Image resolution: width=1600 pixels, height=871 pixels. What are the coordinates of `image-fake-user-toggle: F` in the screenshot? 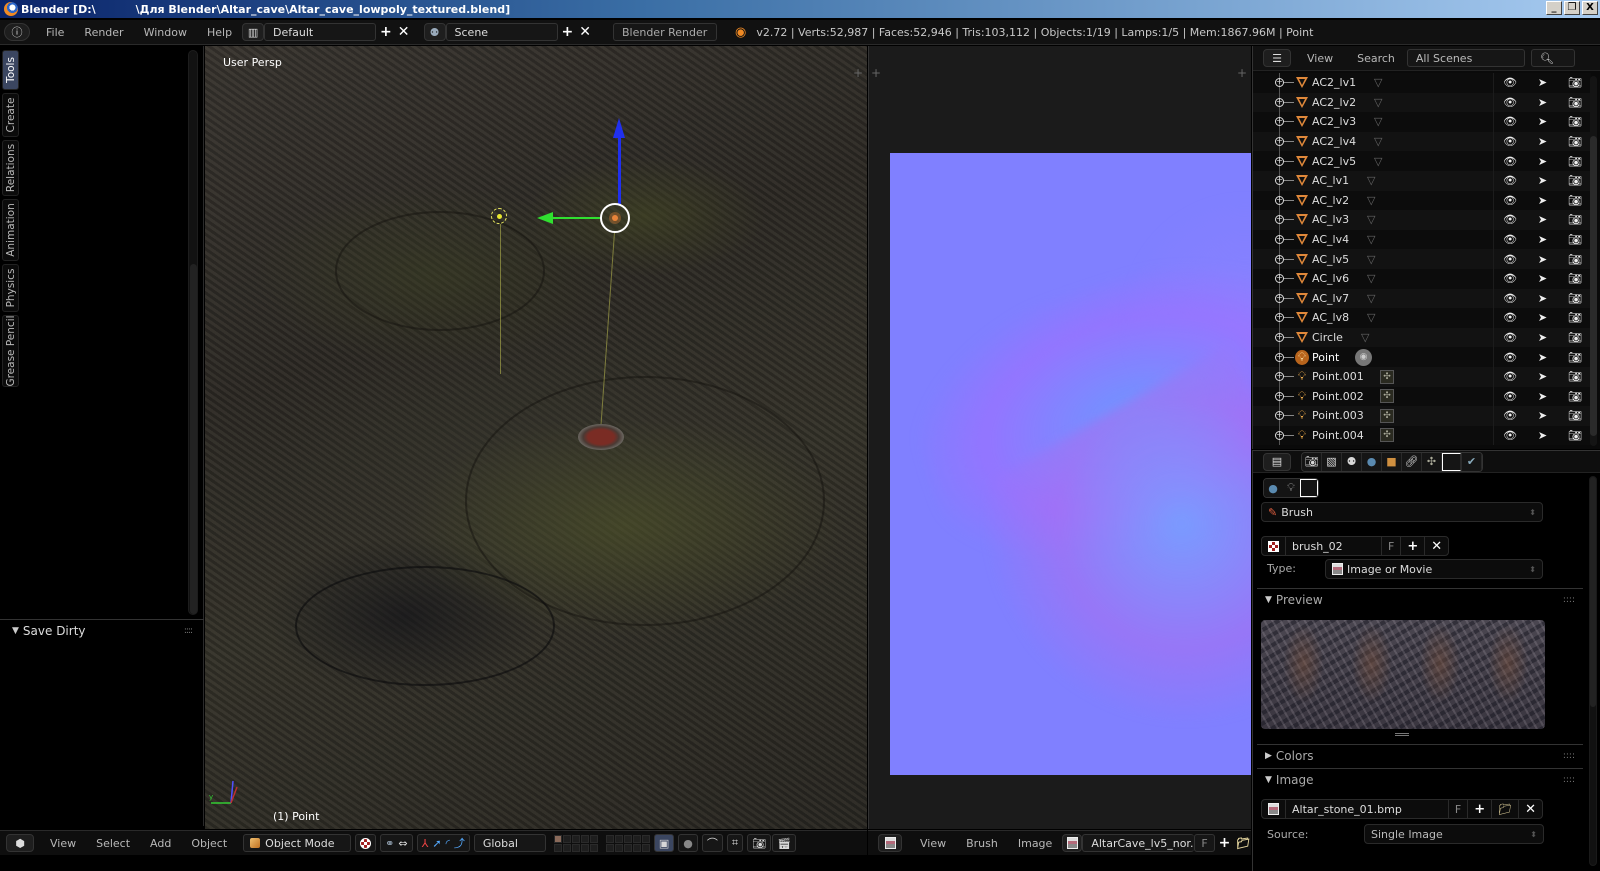 It's located at (1204, 843).